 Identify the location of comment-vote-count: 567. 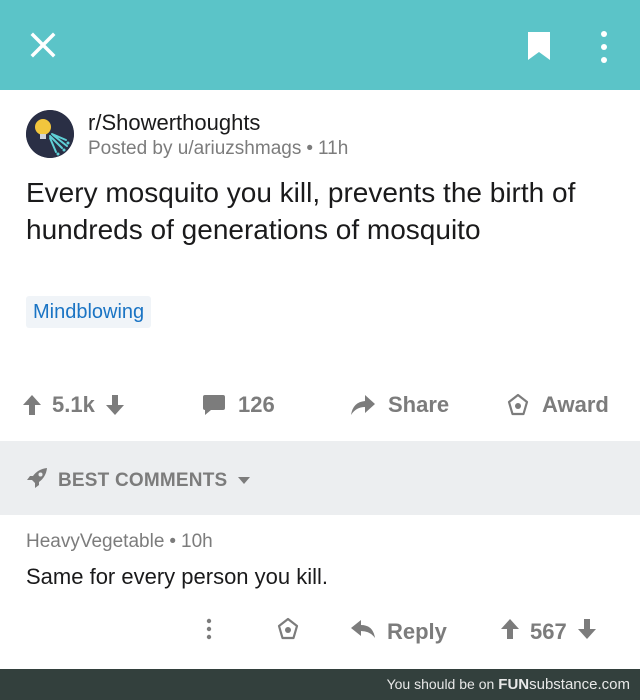
(548, 631).